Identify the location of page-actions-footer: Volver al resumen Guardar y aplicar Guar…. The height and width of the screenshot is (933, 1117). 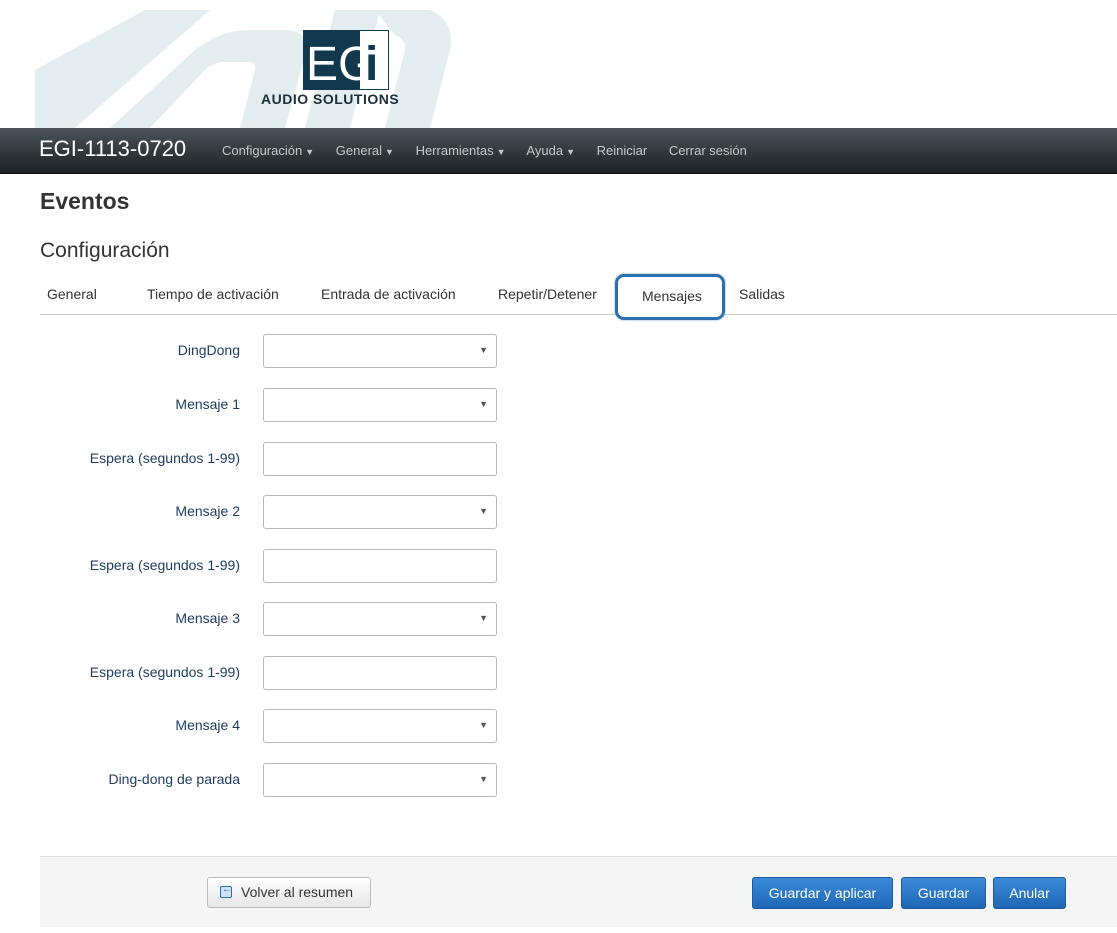
(578, 891).